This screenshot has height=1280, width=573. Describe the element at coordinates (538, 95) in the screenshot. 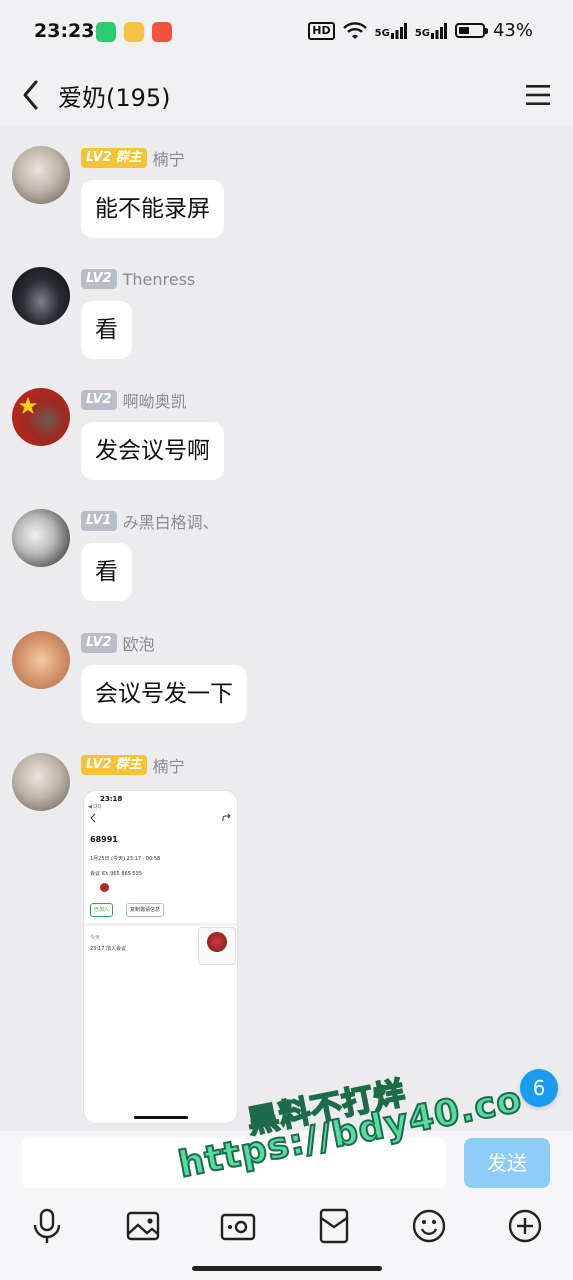

I see `menu-icon` at that location.